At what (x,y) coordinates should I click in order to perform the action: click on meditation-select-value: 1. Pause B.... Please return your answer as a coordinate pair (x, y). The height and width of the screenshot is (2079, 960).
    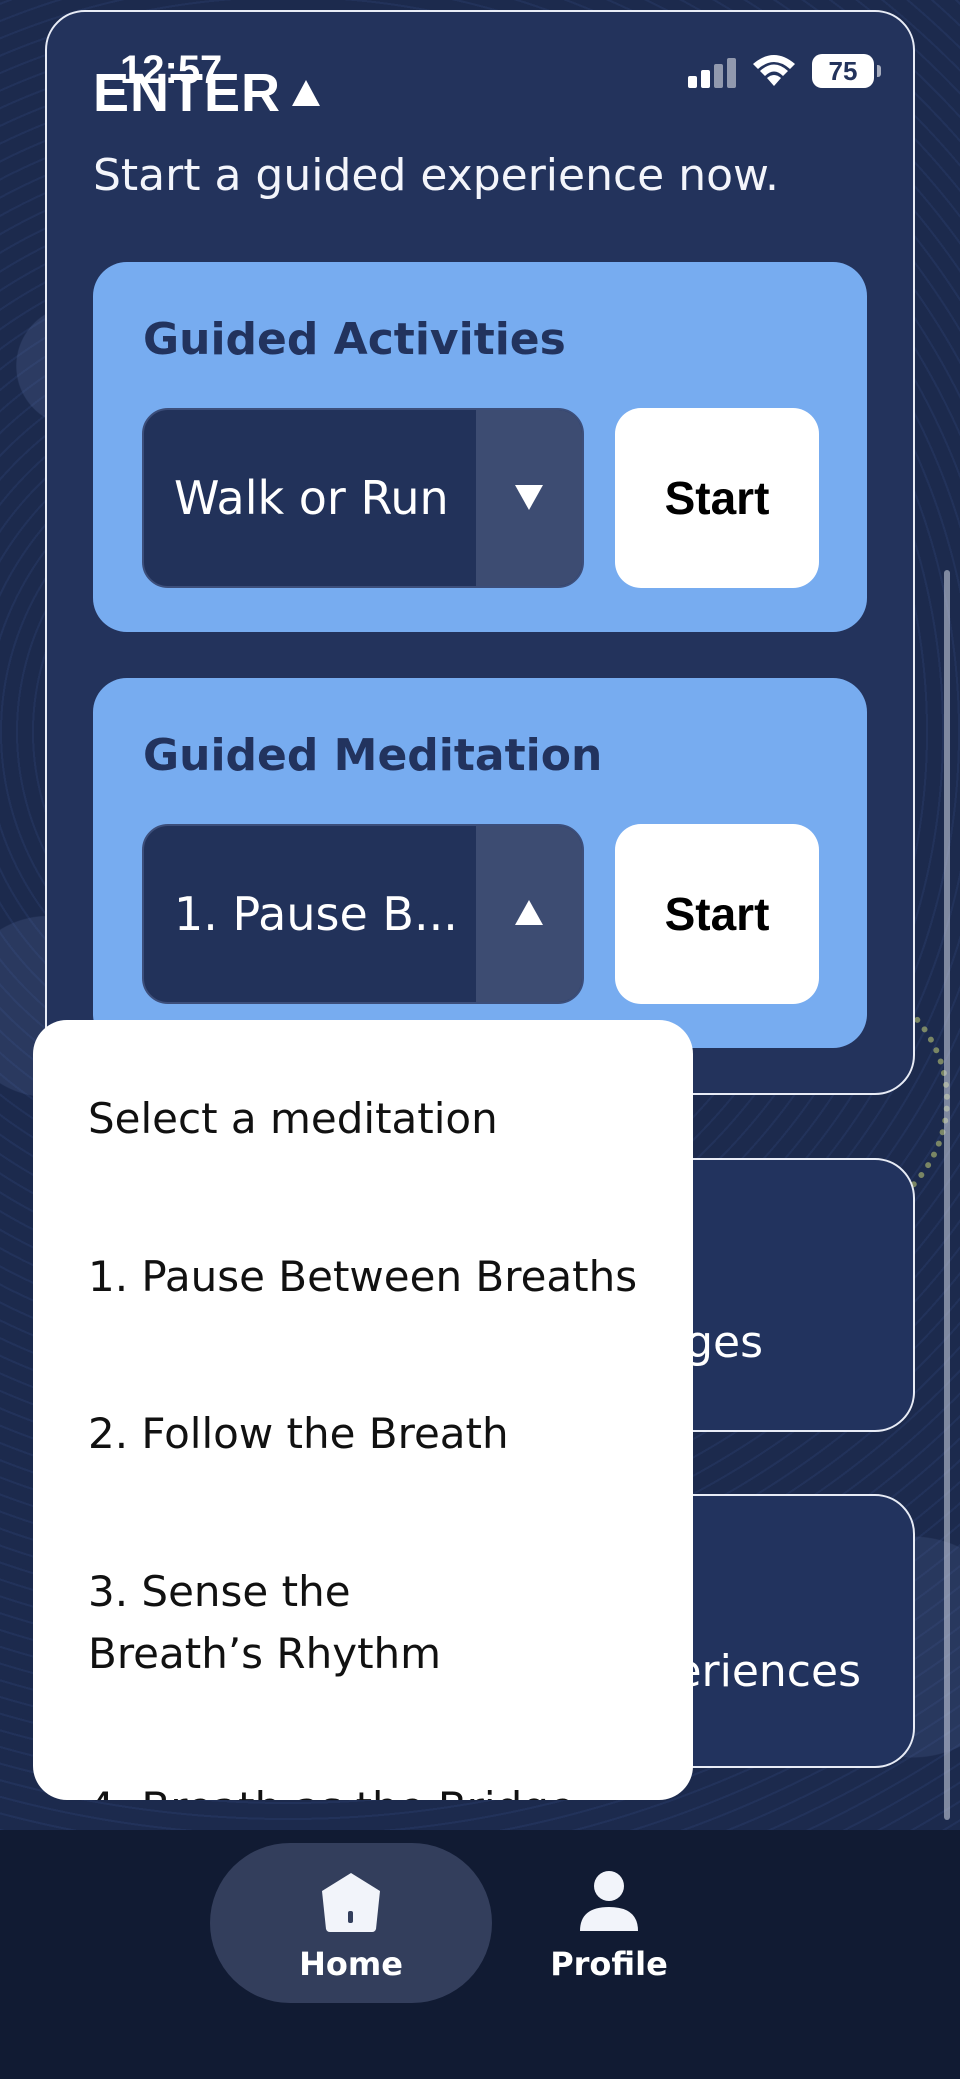
    Looking at the image, I should click on (316, 914).